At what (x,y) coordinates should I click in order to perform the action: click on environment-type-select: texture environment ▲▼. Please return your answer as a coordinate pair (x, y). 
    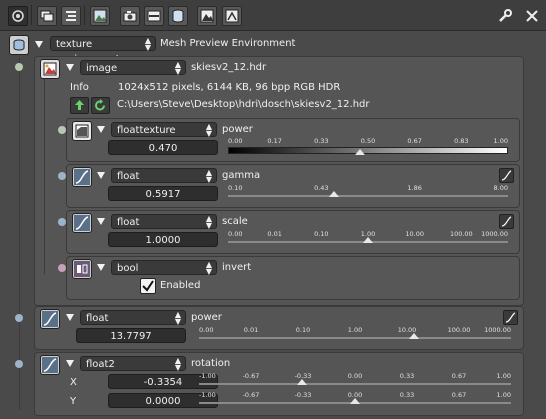
    Looking at the image, I should click on (103, 50).